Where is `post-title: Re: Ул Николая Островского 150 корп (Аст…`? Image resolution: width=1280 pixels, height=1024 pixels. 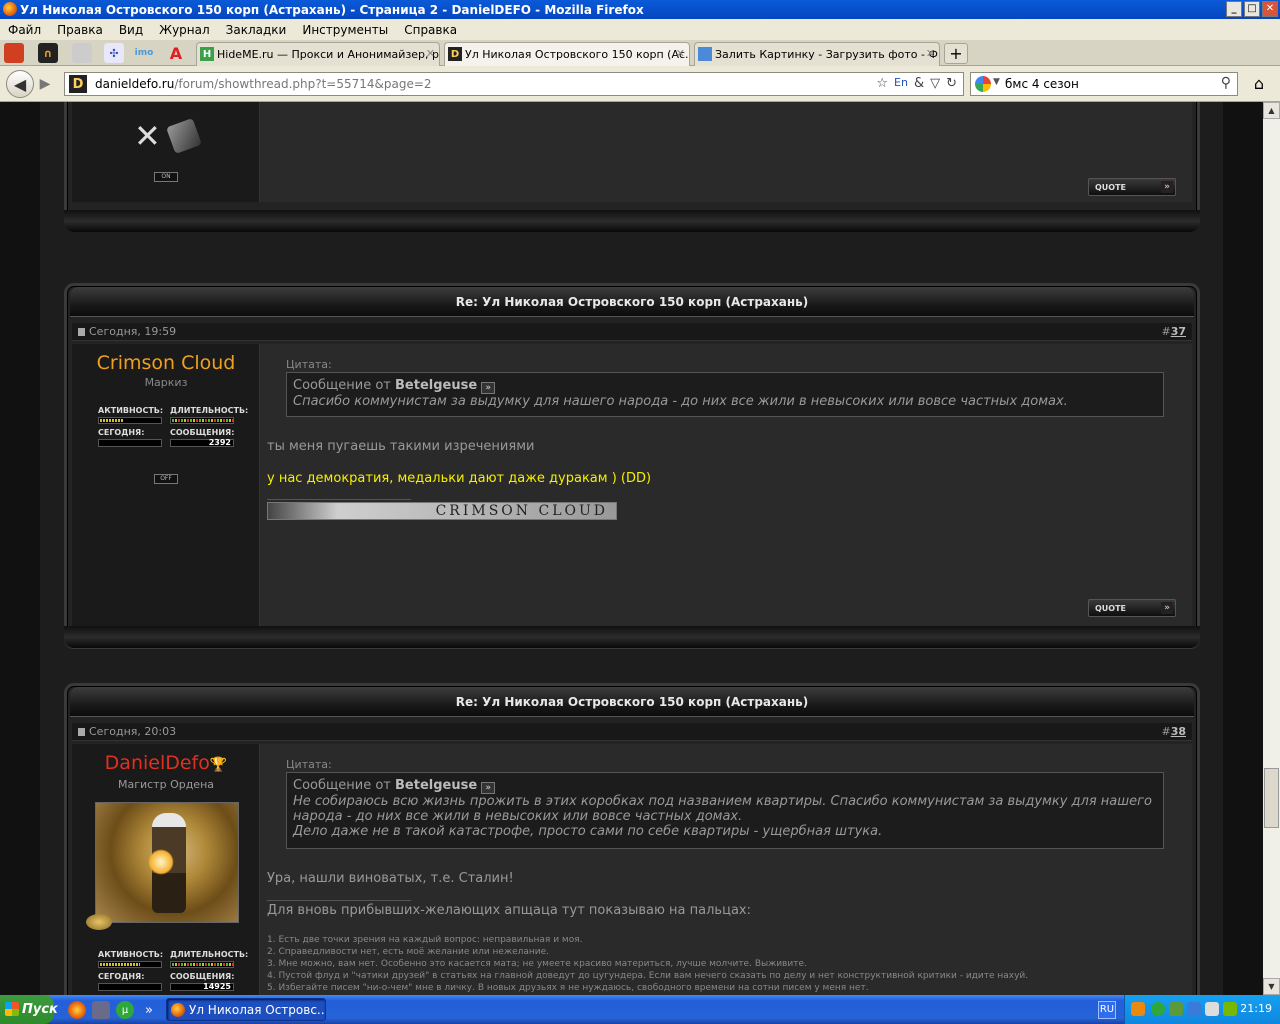 post-title: Re: Ул Николая Островского 150 корп (Аст… is located at coordinates (632, 302).